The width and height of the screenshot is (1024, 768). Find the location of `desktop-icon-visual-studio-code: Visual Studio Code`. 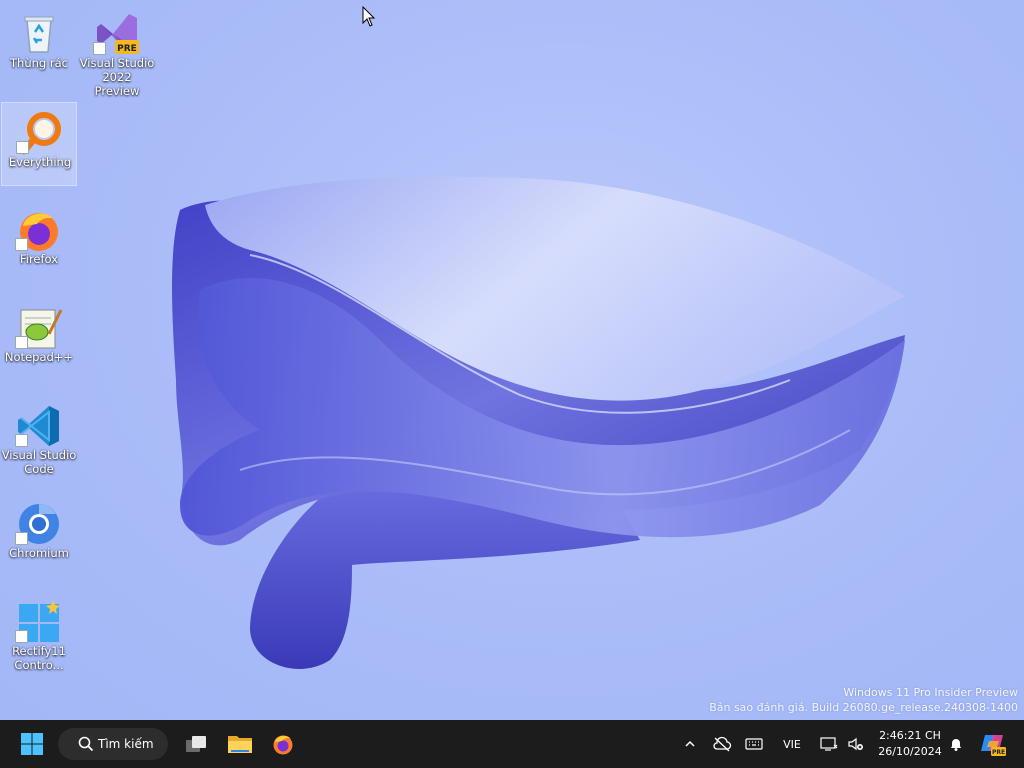

desktop-icon-visual-studio-code: Visual Studio Code is located at coordinates (39, 438).